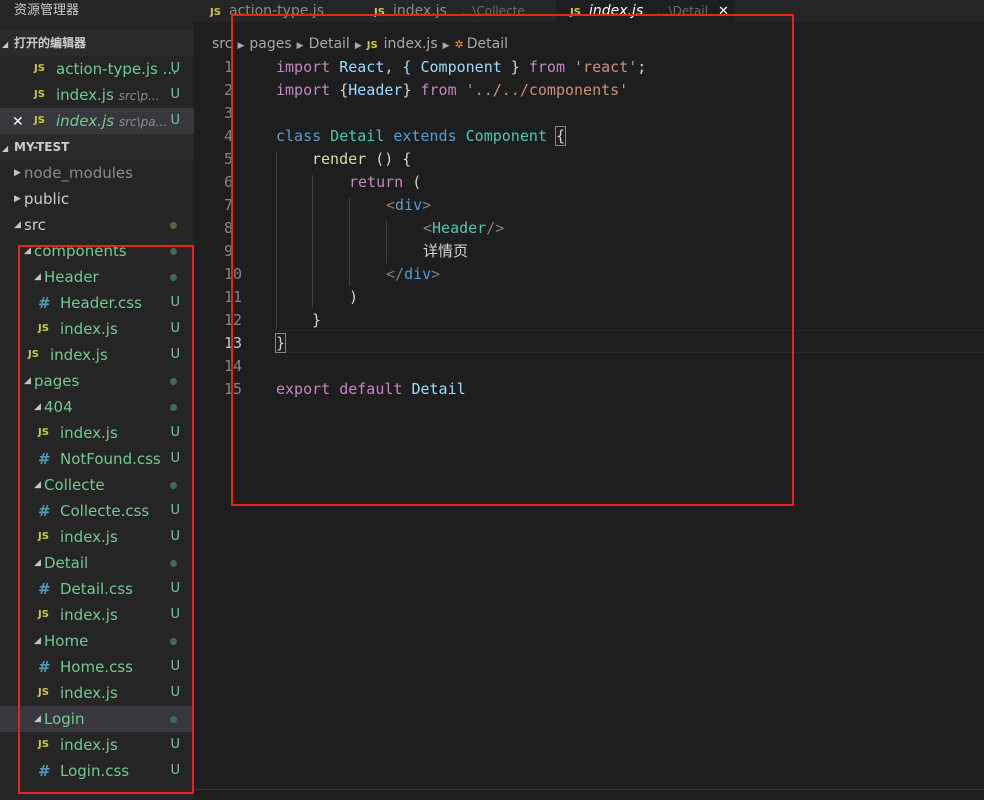  Describe the element at coordinates (35, 225) in the screenshot. I see `tree-label: src` at that location.